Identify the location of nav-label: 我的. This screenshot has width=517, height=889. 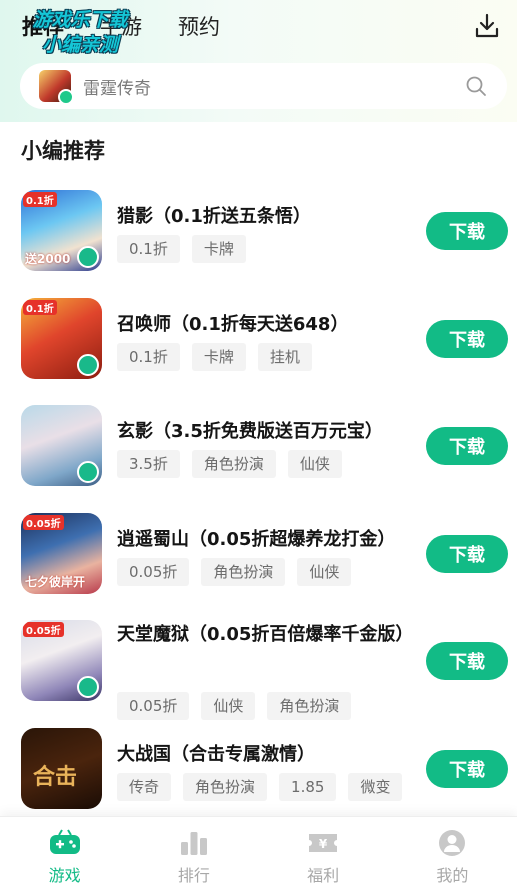
(452, 875).